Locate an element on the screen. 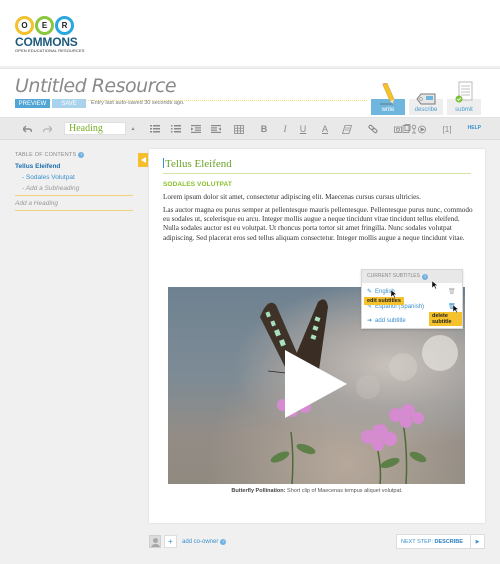 The width and height of the screenshot is (500, 564). undo-icon is located at coordinates (27, 129).